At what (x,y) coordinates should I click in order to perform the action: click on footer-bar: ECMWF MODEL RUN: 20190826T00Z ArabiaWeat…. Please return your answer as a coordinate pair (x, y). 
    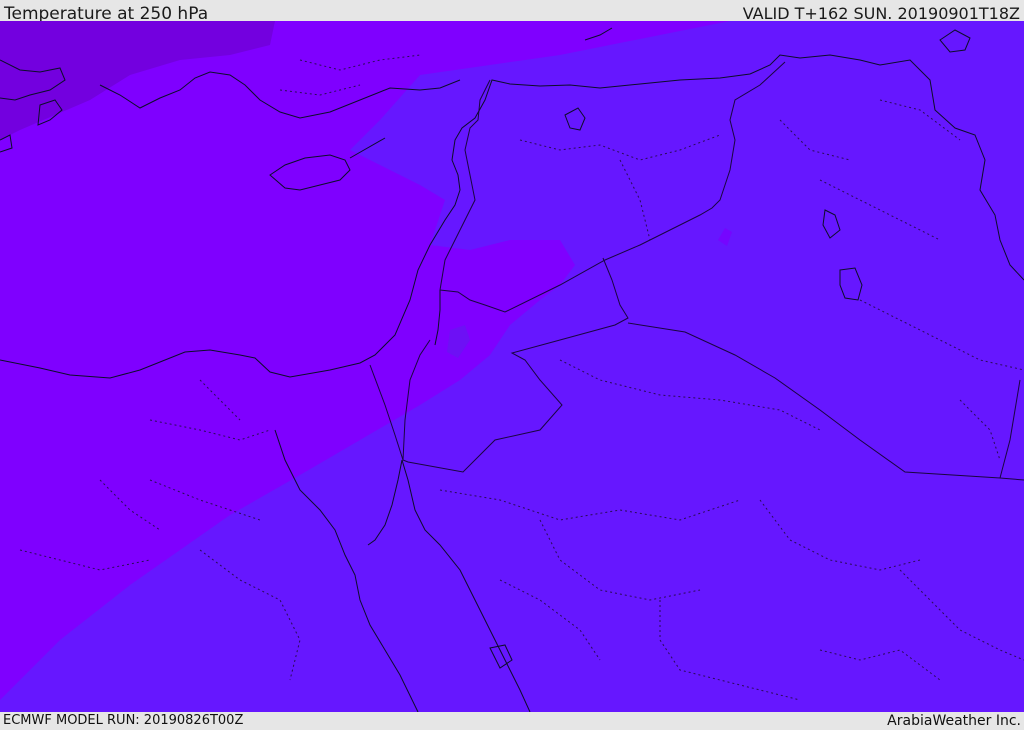
    Looking at the image, I should click on (512, 720).